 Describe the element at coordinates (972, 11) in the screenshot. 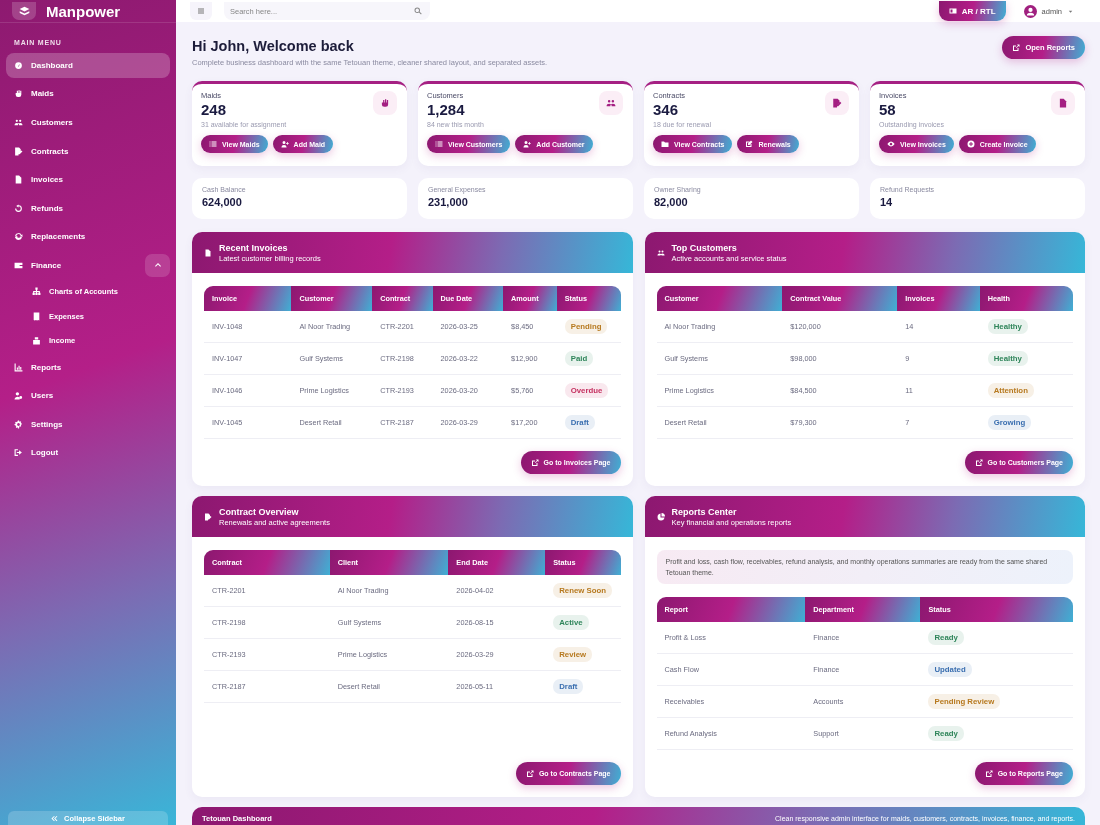

I see `language-button: AR / RTL` at that location.